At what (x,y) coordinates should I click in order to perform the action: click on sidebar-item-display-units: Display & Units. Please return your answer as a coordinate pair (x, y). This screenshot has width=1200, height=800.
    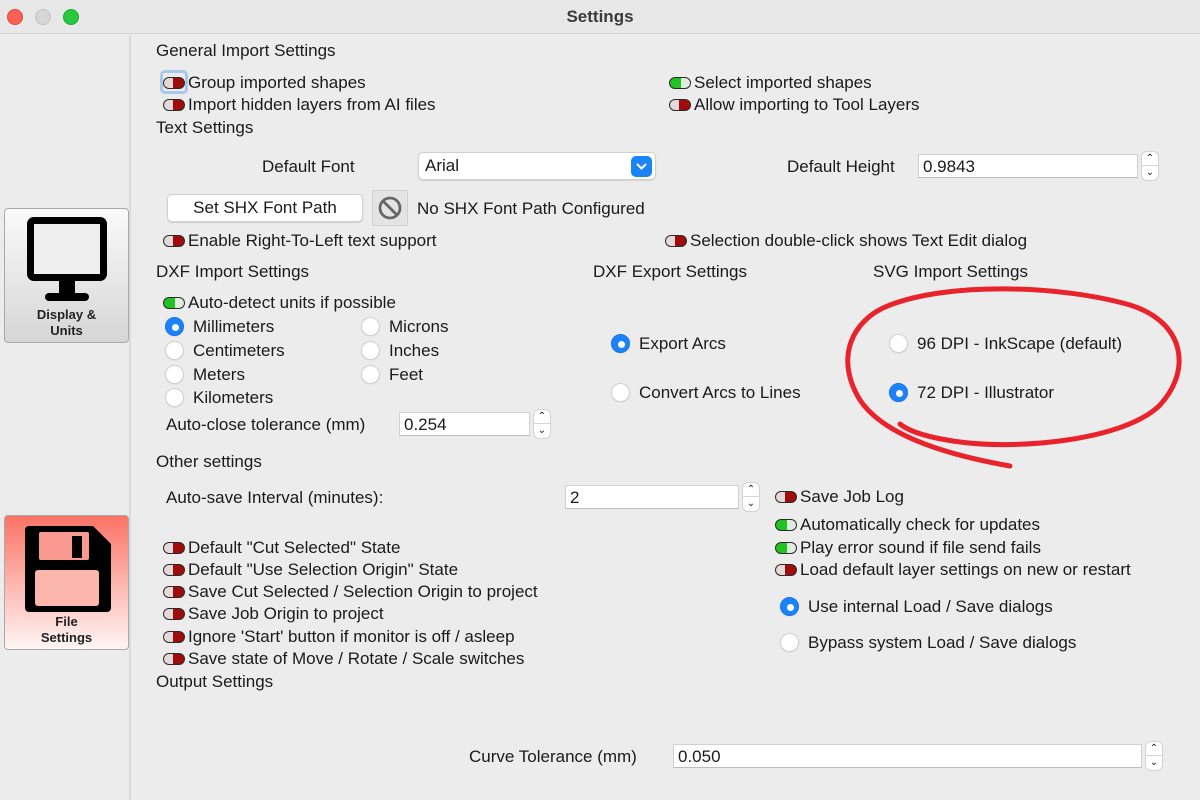
    Looking at the image, I should click on (66, 275).